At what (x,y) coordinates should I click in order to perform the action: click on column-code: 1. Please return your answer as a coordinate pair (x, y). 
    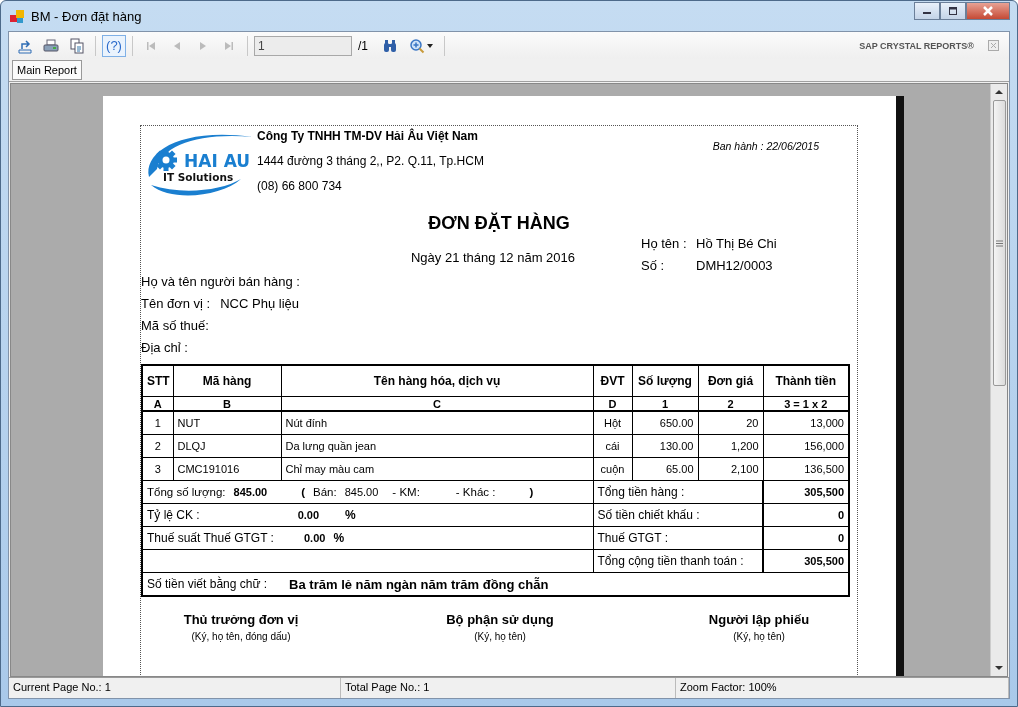
    Looking at the image, I should click on (665, 403).